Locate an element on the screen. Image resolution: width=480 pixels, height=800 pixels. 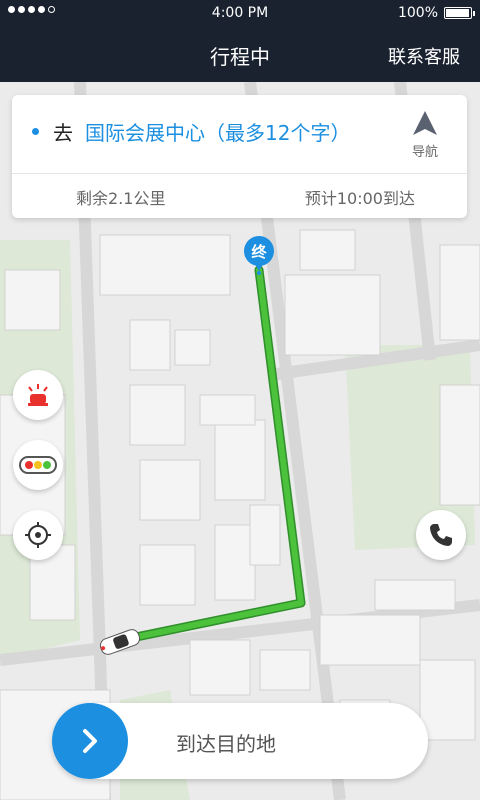
status-bar: 4:00 PM 100% is located at coordinates (240, 13).